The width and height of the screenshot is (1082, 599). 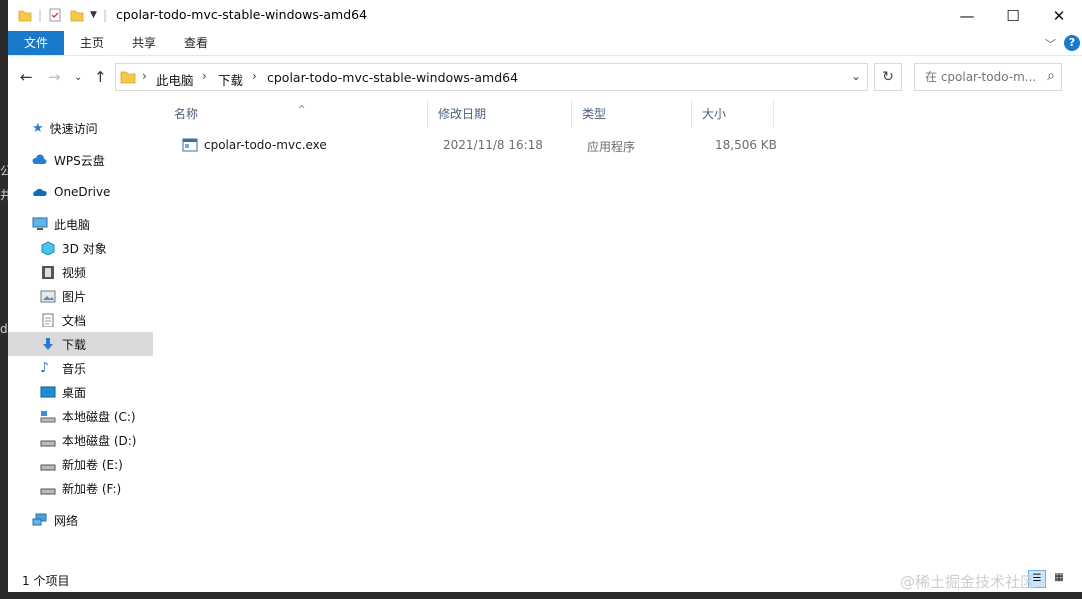 I want to click on sidebar-item-drive-c: 本地磁盘 (C:), so click(x=80, y=416).